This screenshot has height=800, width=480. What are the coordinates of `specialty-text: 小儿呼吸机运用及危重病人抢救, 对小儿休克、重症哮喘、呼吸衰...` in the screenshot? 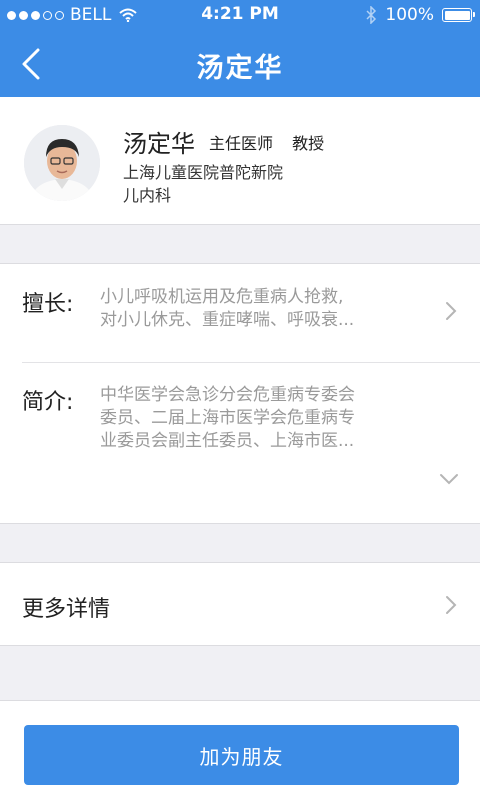 It's located at (260, 309).